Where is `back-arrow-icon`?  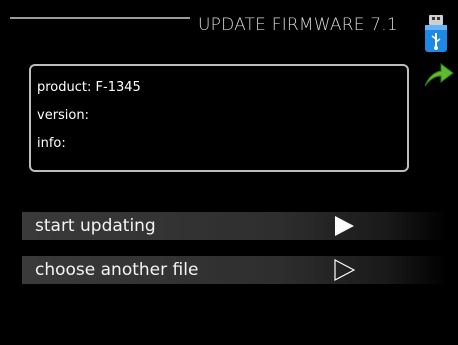 back-arrow-icon is located at coordinates (438, 75).